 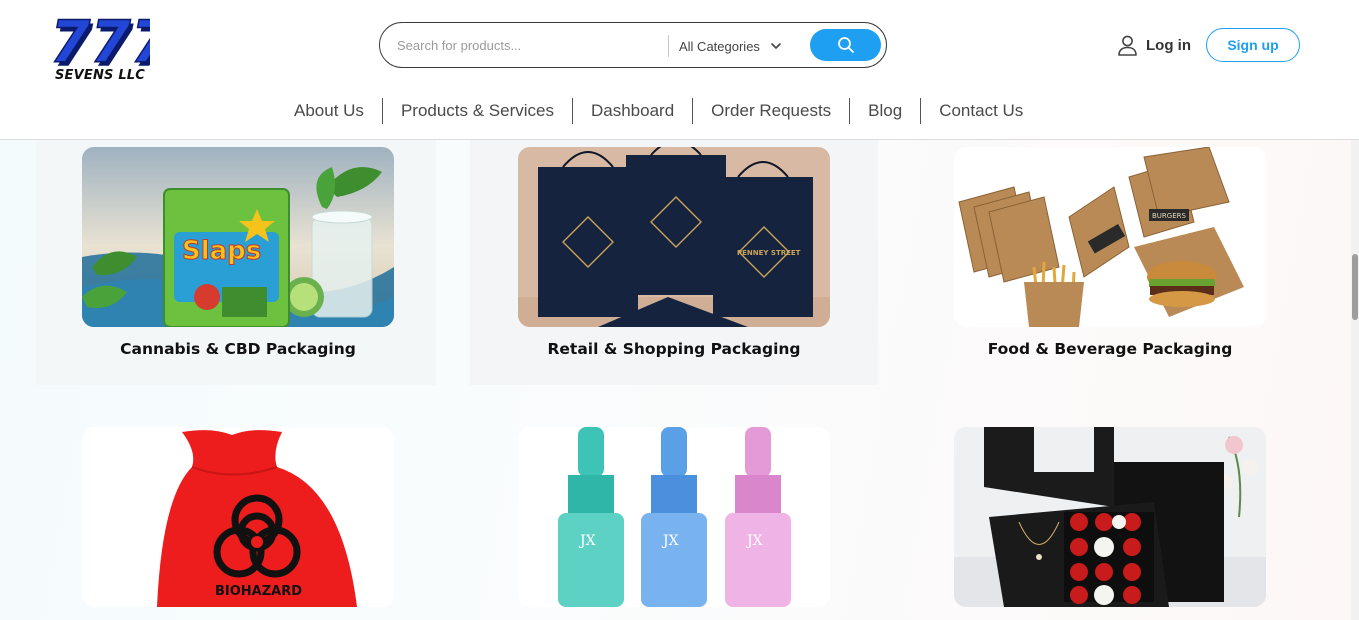 I want to click on product-title: Food & Beverage Packaging, so click(x=1110, y=349).